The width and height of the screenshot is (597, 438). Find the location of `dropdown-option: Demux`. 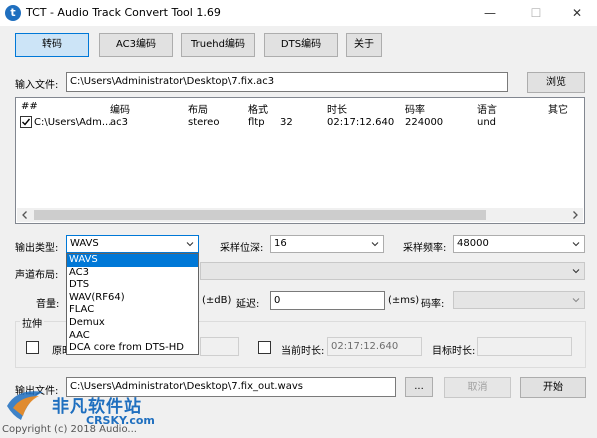

dropdown-option: Demux is located at coordinates (132, 323).